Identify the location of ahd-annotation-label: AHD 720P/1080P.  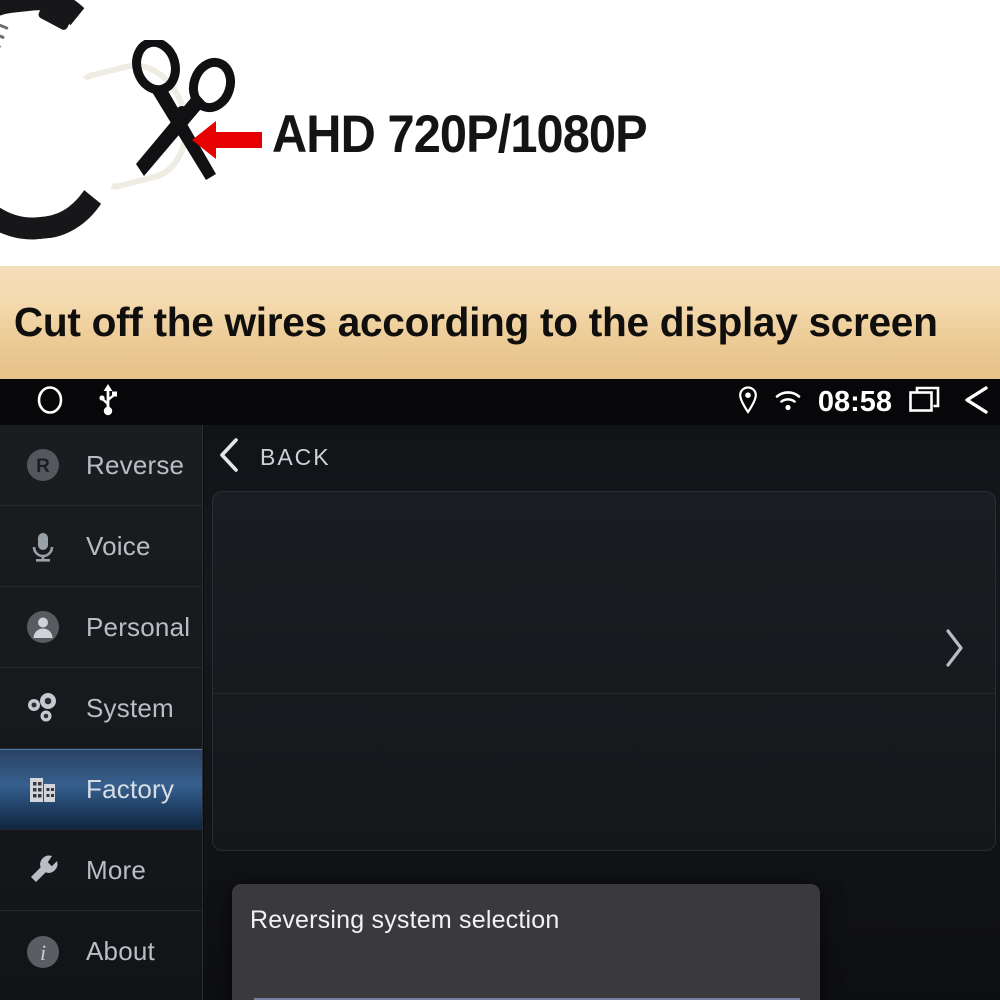
(460, 134).